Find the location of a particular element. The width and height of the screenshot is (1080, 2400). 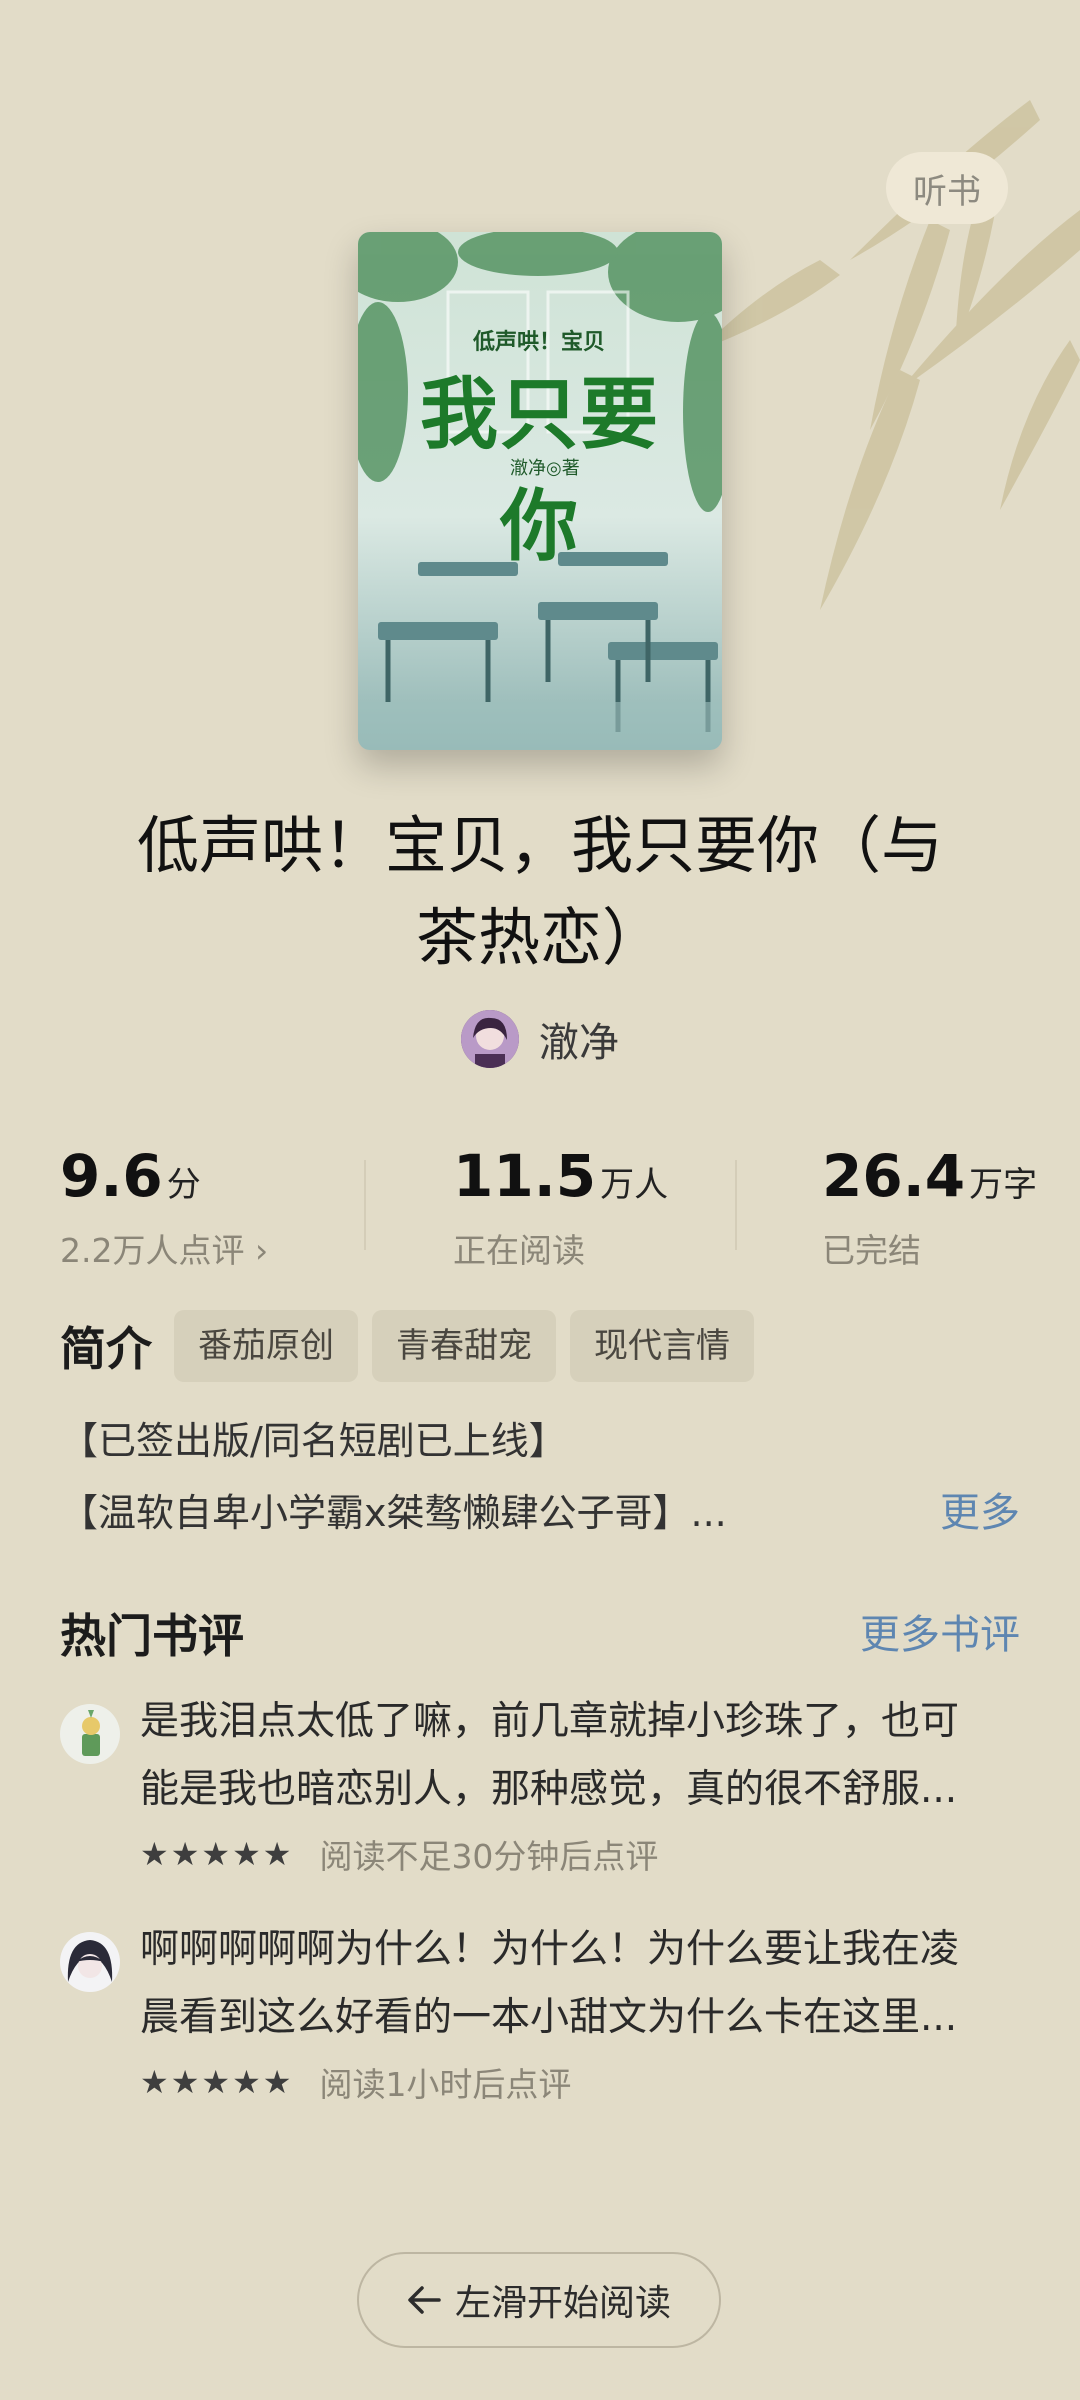

review-meta: ★★★★★ 阅读1小时后点评 is located at coordinates (355, 2082).